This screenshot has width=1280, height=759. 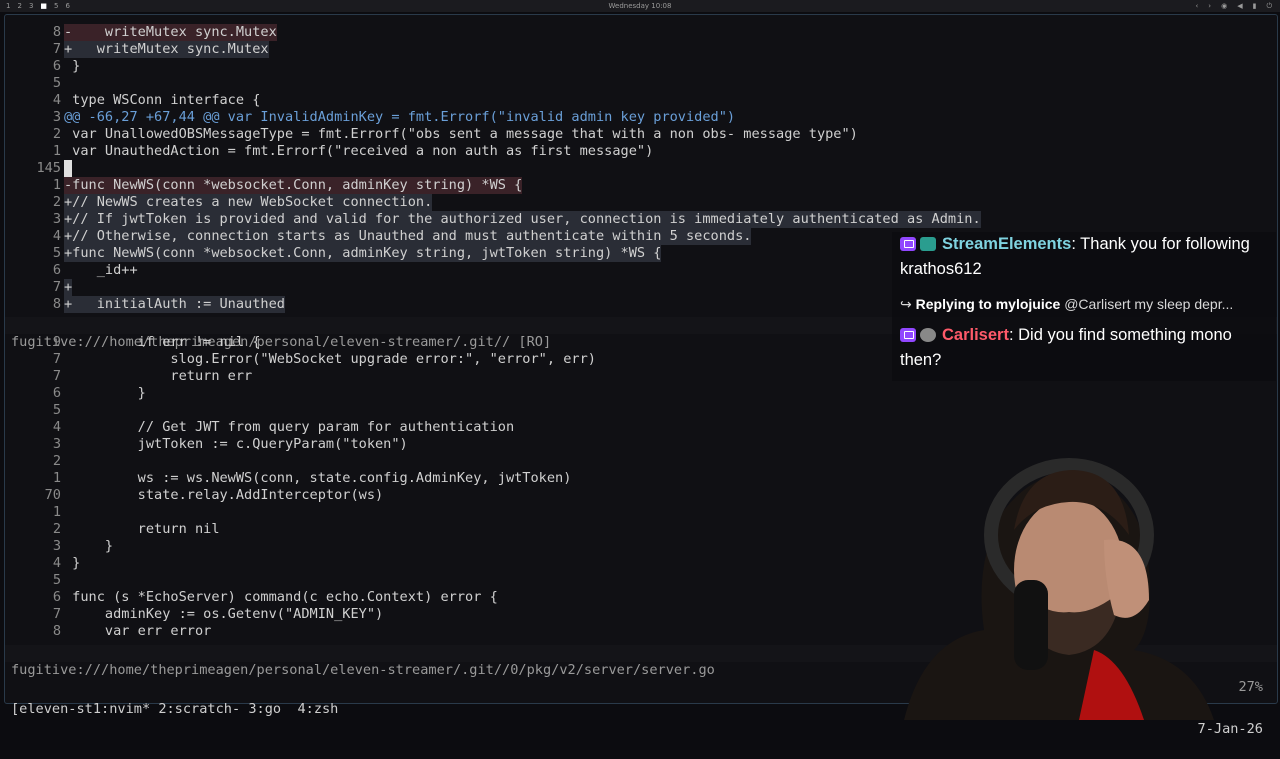 What do you see at coordinates (1031, 625) in the screenshot?
I see `microphone-icon` at bounding box center [1031, 625].